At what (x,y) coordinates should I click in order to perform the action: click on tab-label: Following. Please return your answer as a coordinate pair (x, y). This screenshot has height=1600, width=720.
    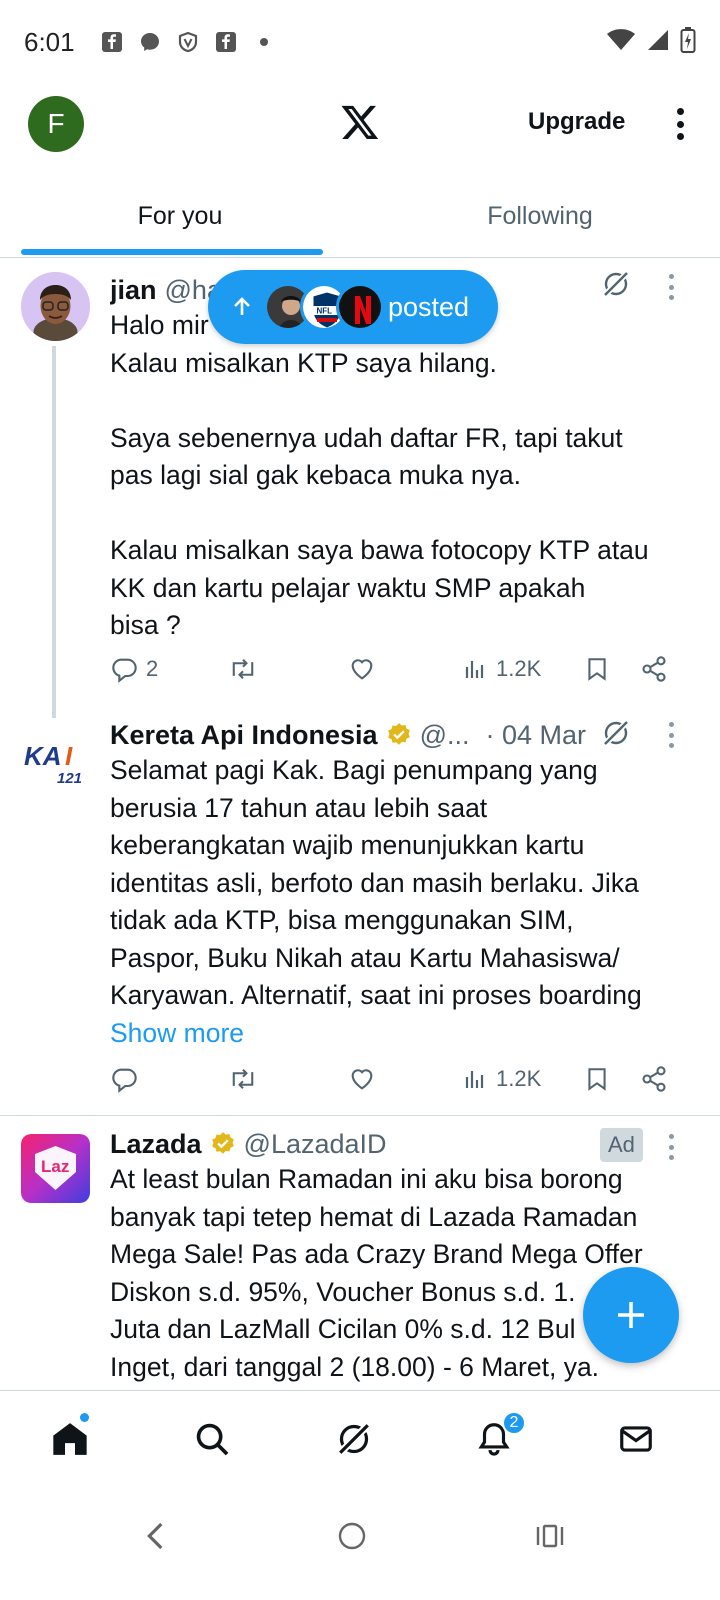
    Looking at the image, I should click on (540, 216).